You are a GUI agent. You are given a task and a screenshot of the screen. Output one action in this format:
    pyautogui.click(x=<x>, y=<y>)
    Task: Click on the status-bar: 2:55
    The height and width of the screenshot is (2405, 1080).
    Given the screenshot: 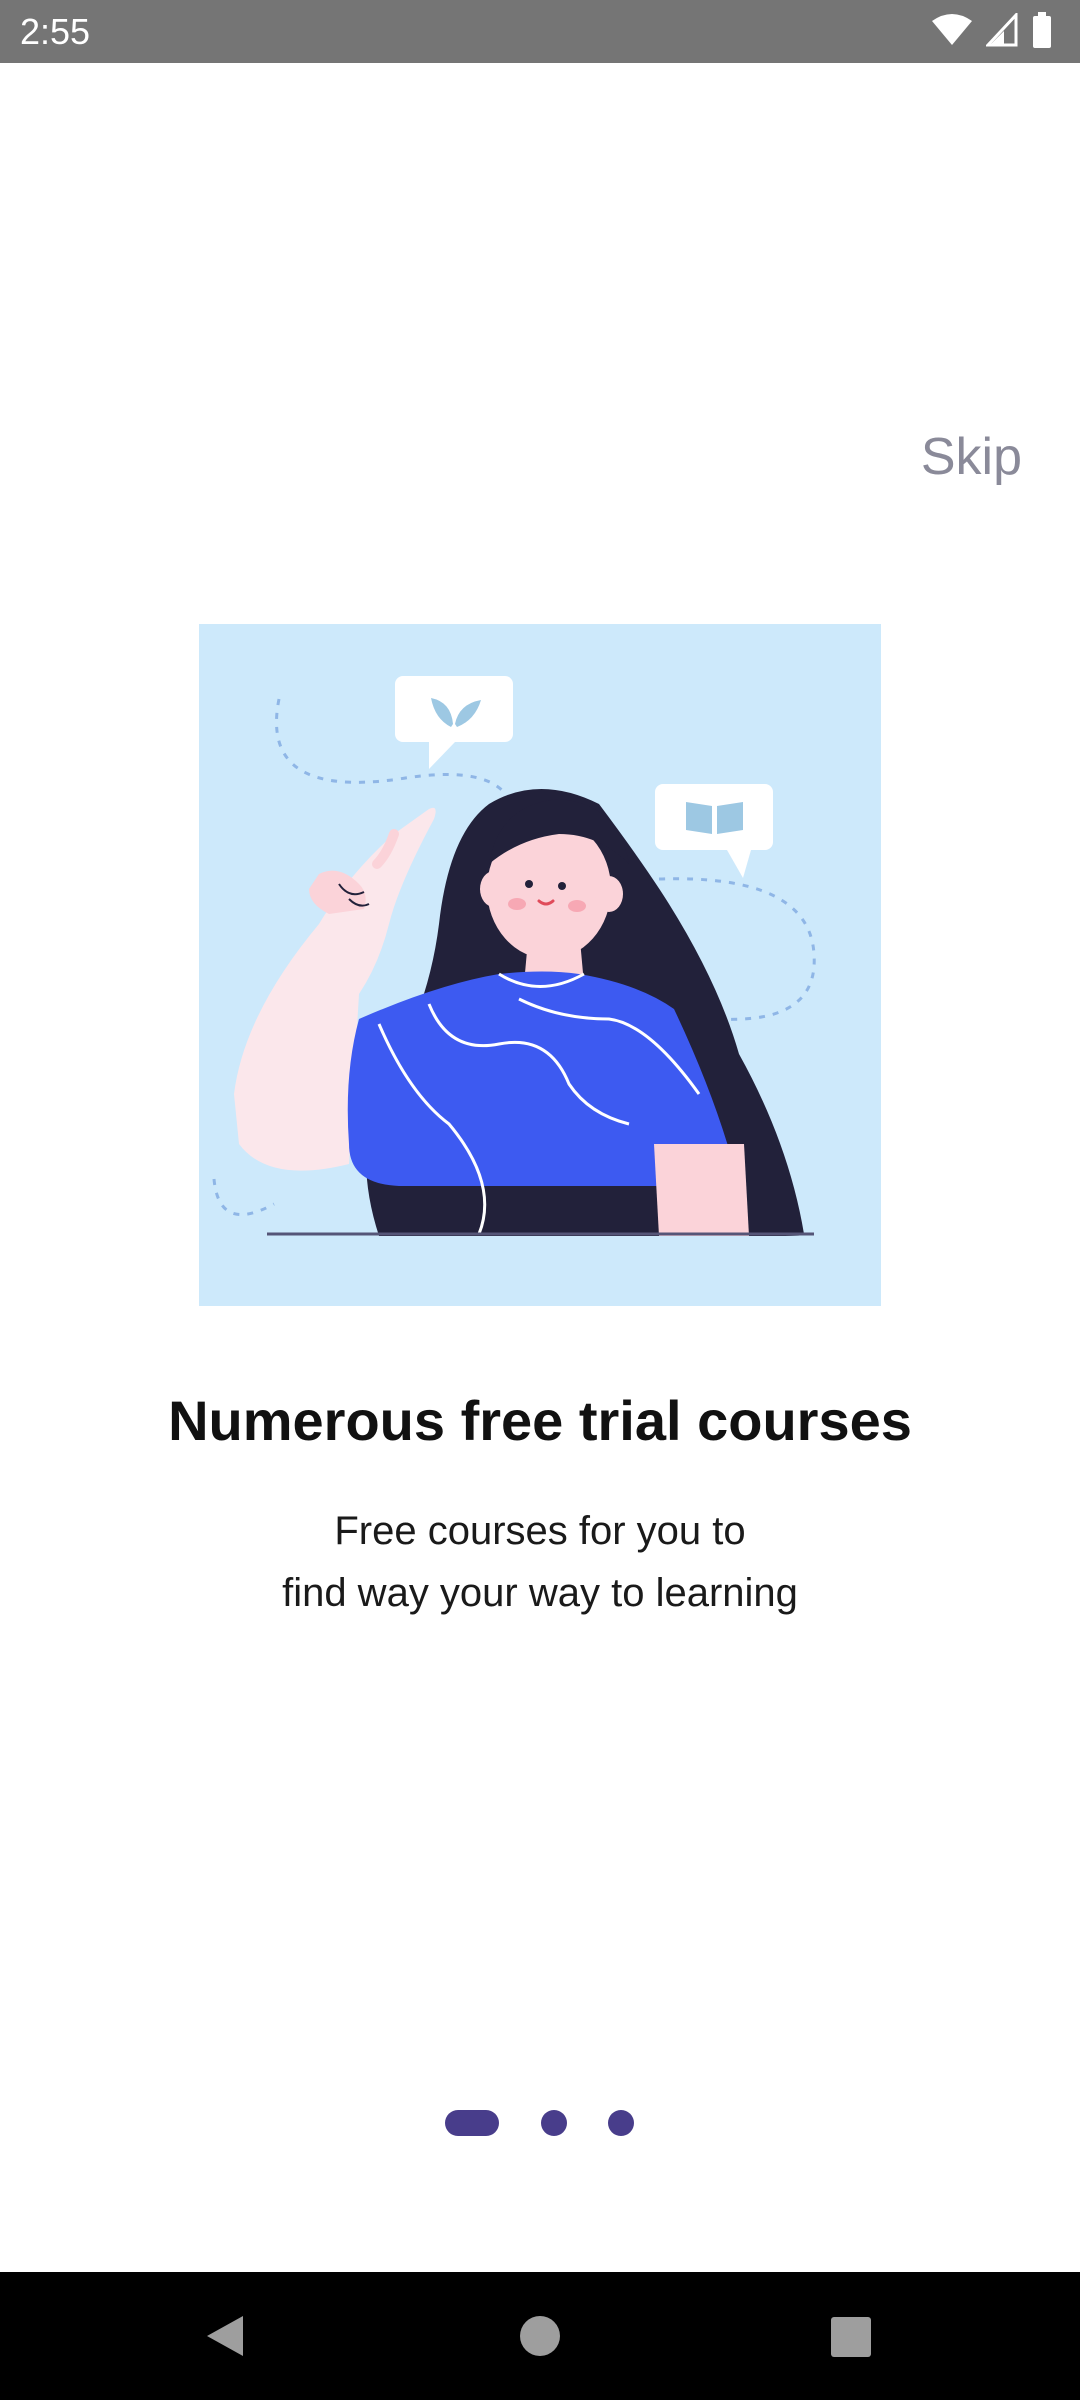 What is the action you would take?
    pyautogui.click(x=540, y=31)
    